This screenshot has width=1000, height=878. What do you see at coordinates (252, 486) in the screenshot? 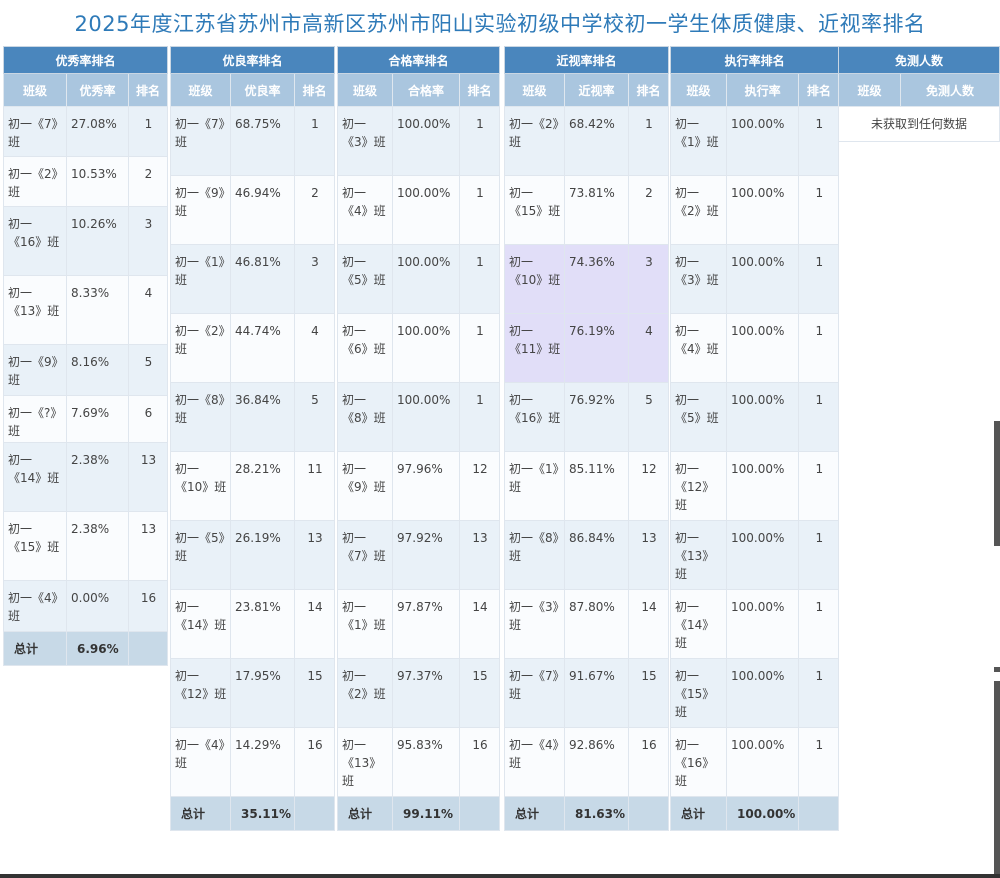
I see `table-row: 初一《10》班 28.21% 11` at bounding box center [252, 486].